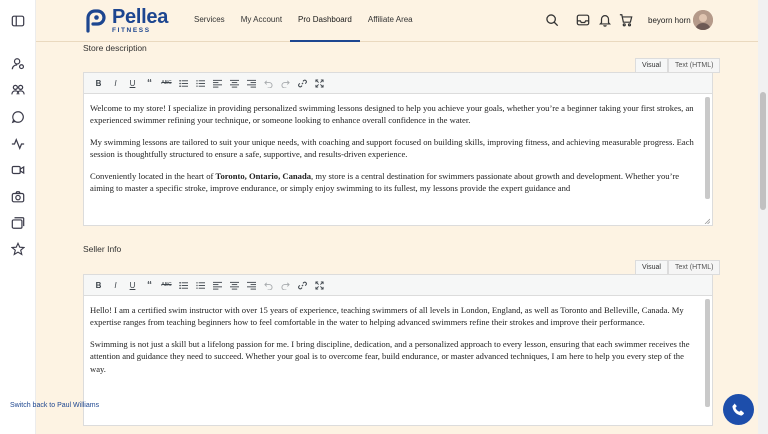 The height and width of the screenshot is (434, 768). What do you see at coordinates (18, 223) in the screenshot?
I see `cards-icon` at bounding box center [18, 223].